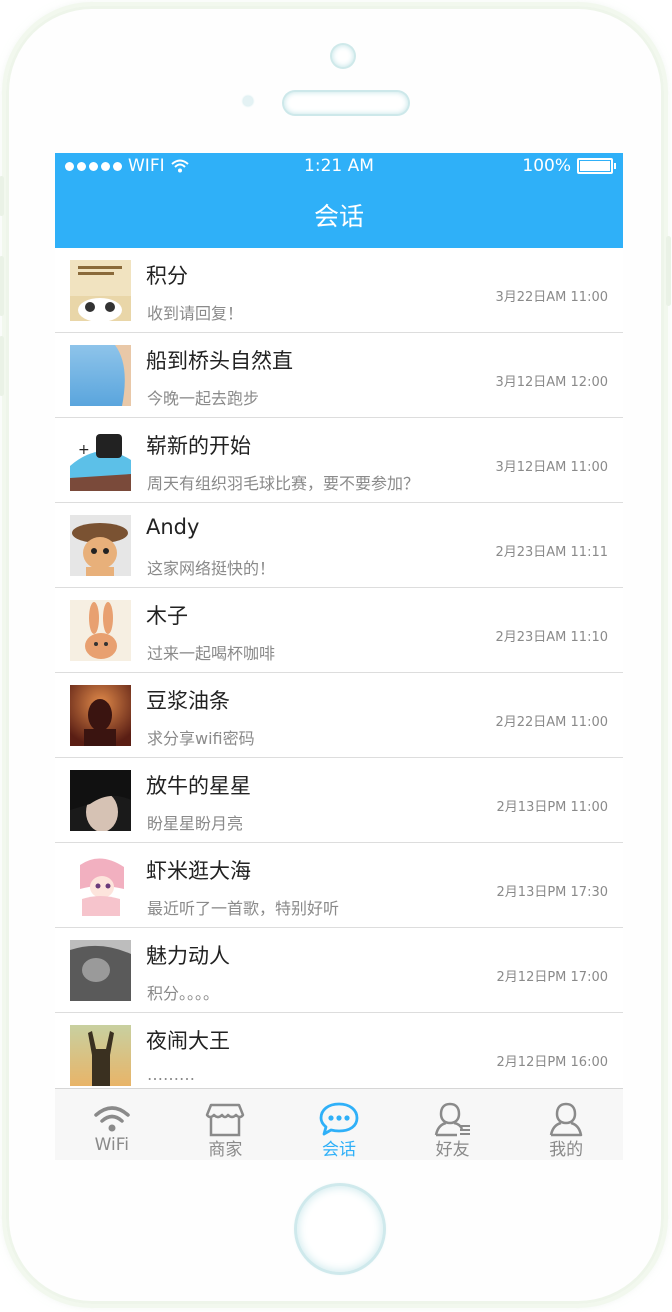  Describe the element at coordinates (173, 527) in the screenshot. I see `contact-name: Andy` at that location.